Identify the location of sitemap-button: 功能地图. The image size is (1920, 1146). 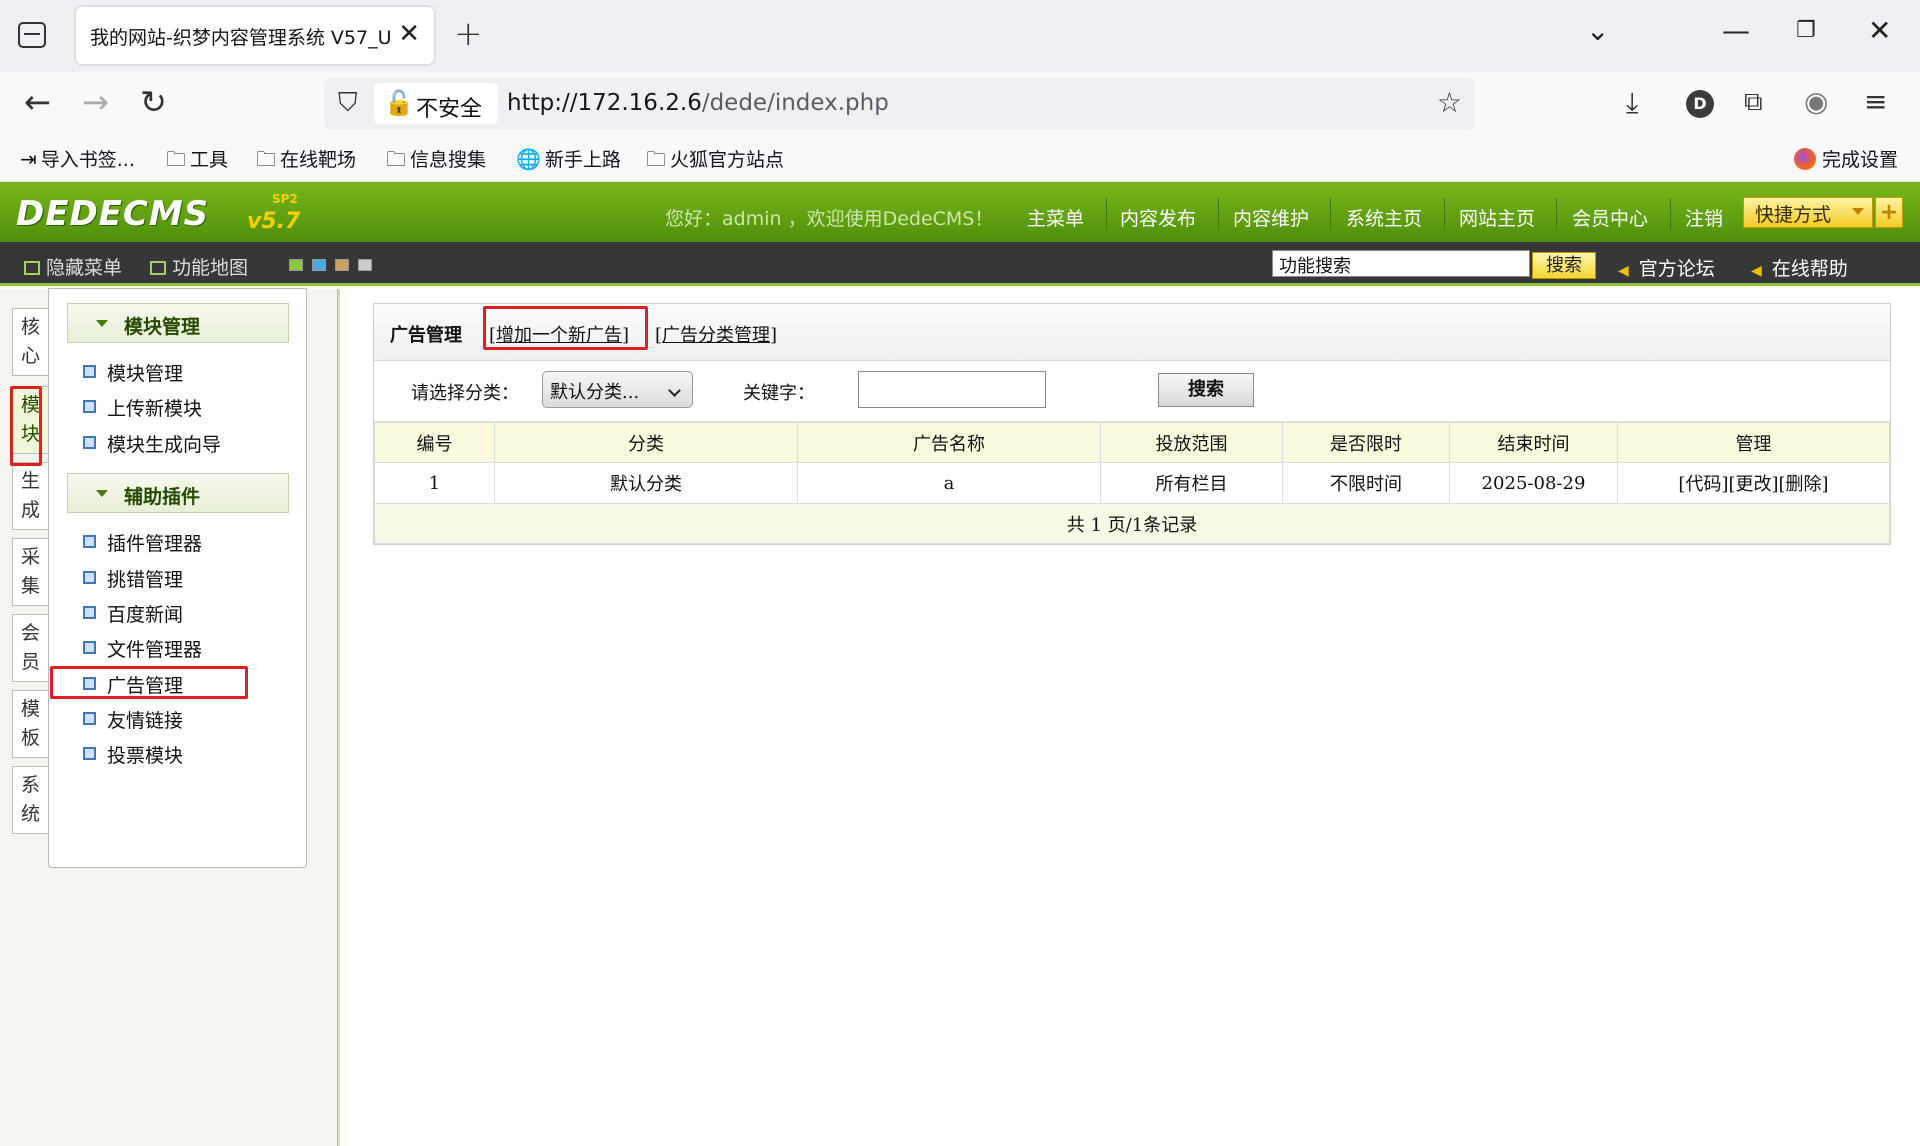
(199, 266).